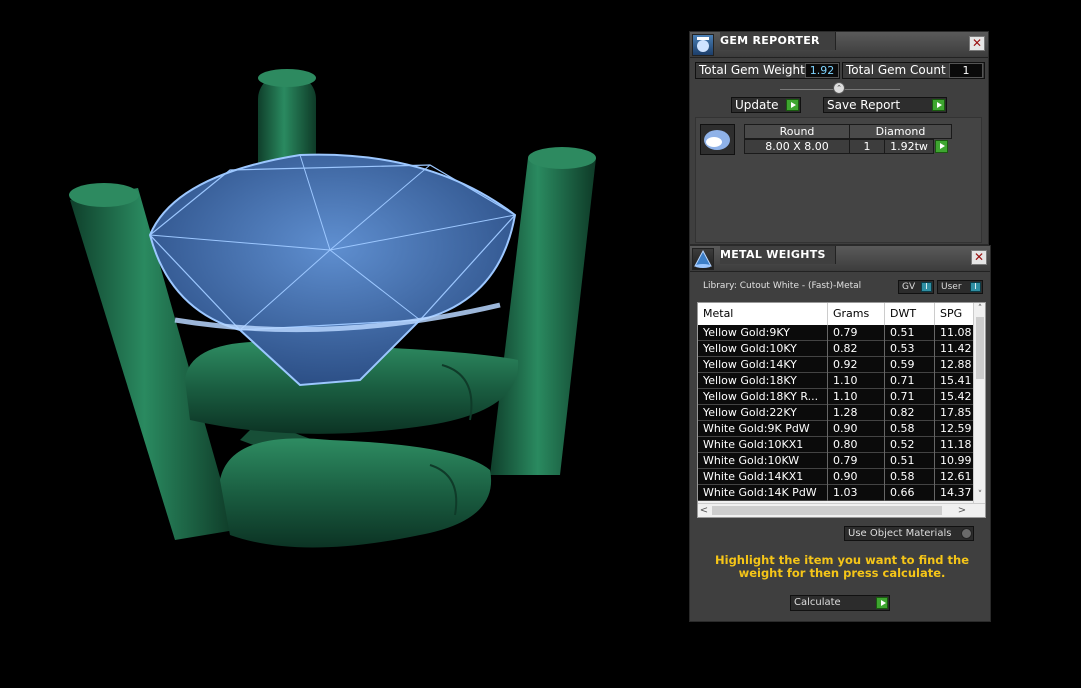 Image resolution: width=1081 pixels, height=688 pixels. What do you see at coordinates (763, 381) in the screenshot?
I see `cell-metal: Yellow Gold:18KY` at bounding box center [763, 381].